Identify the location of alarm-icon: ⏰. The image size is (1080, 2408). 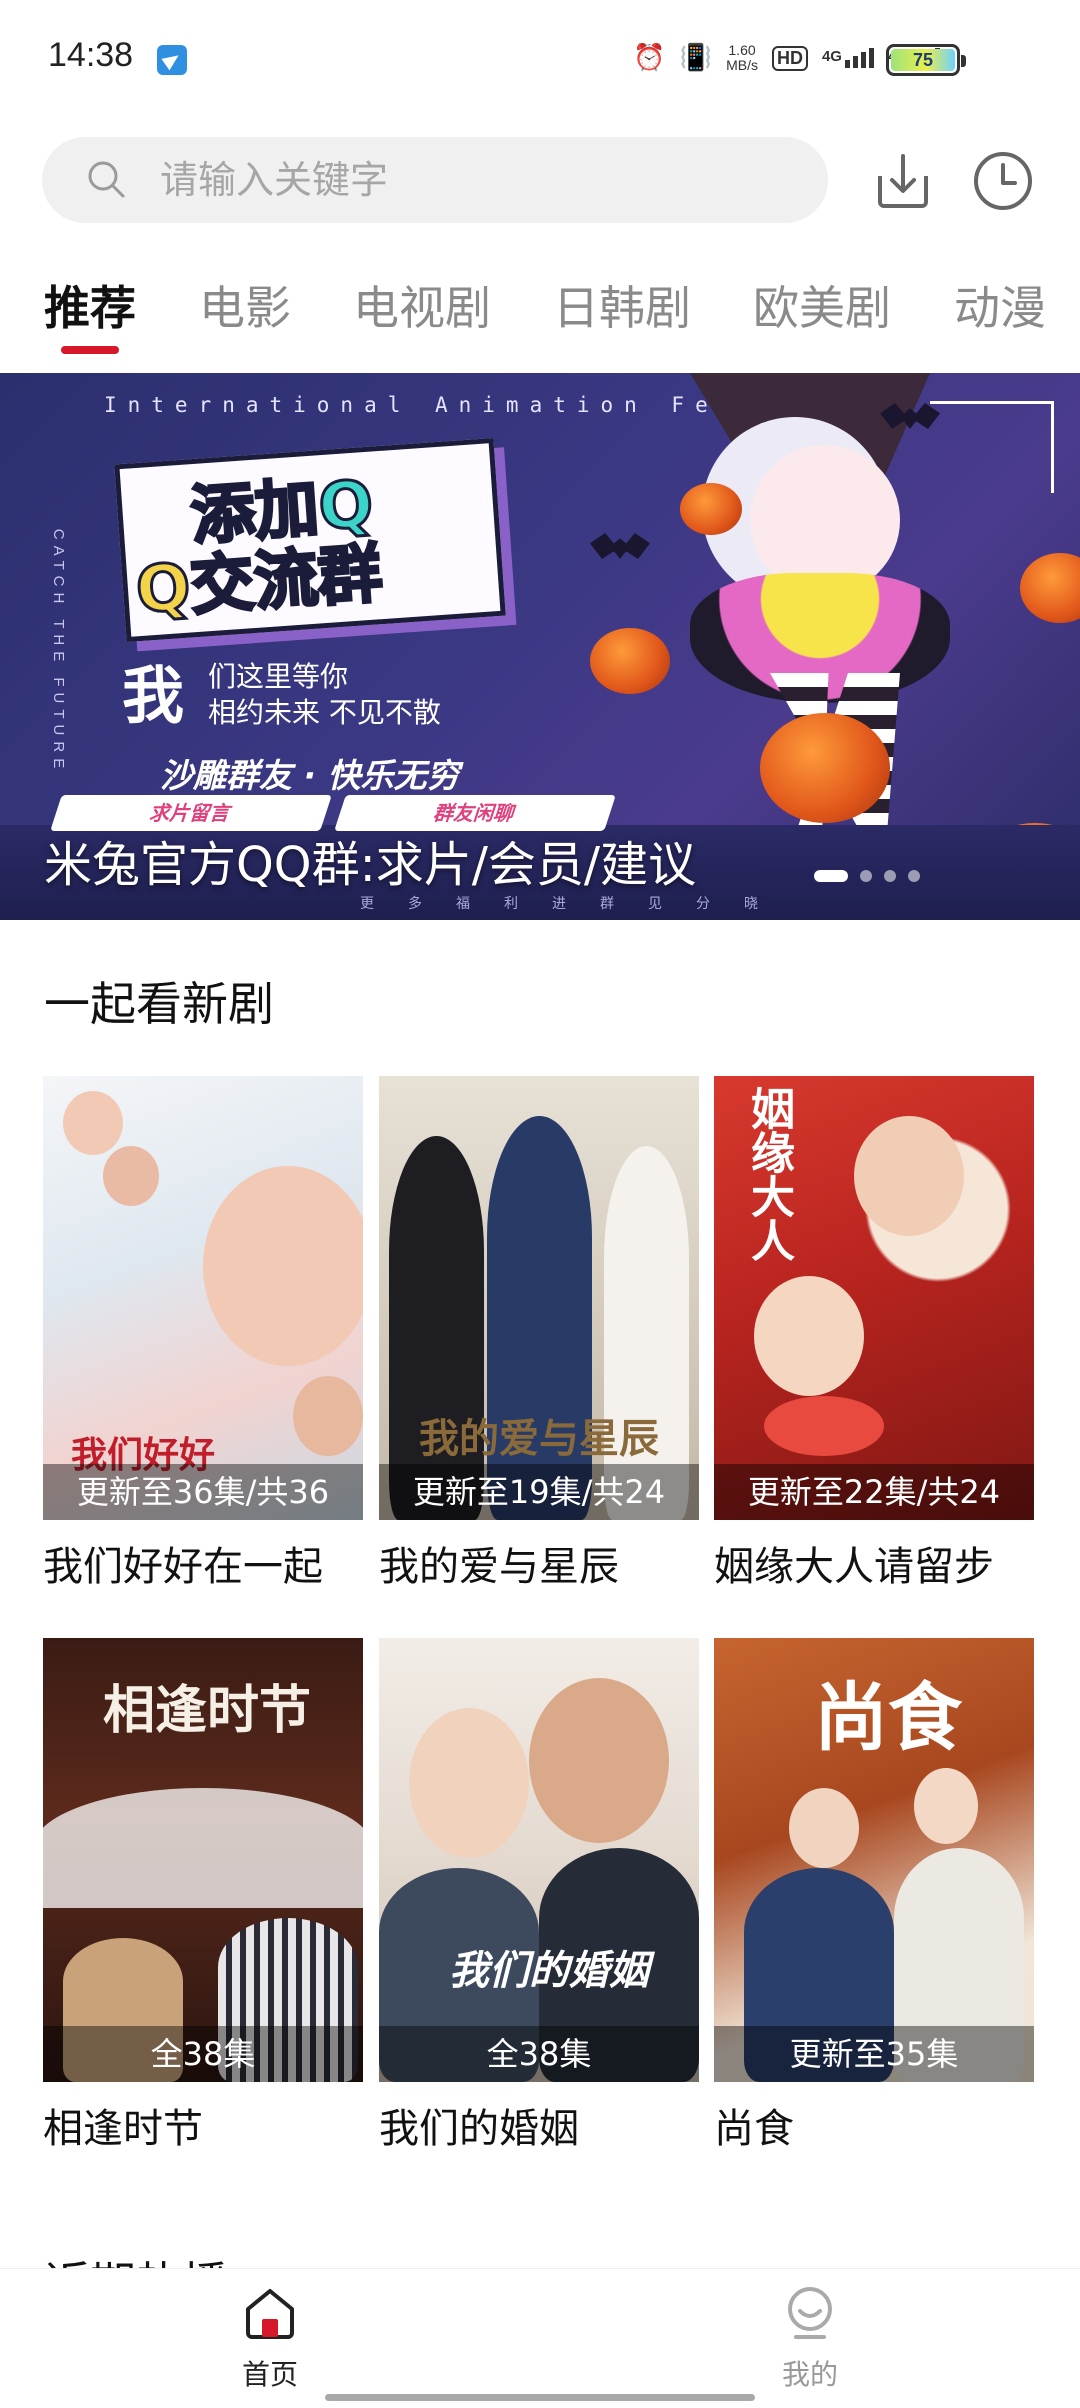
(649, 58).